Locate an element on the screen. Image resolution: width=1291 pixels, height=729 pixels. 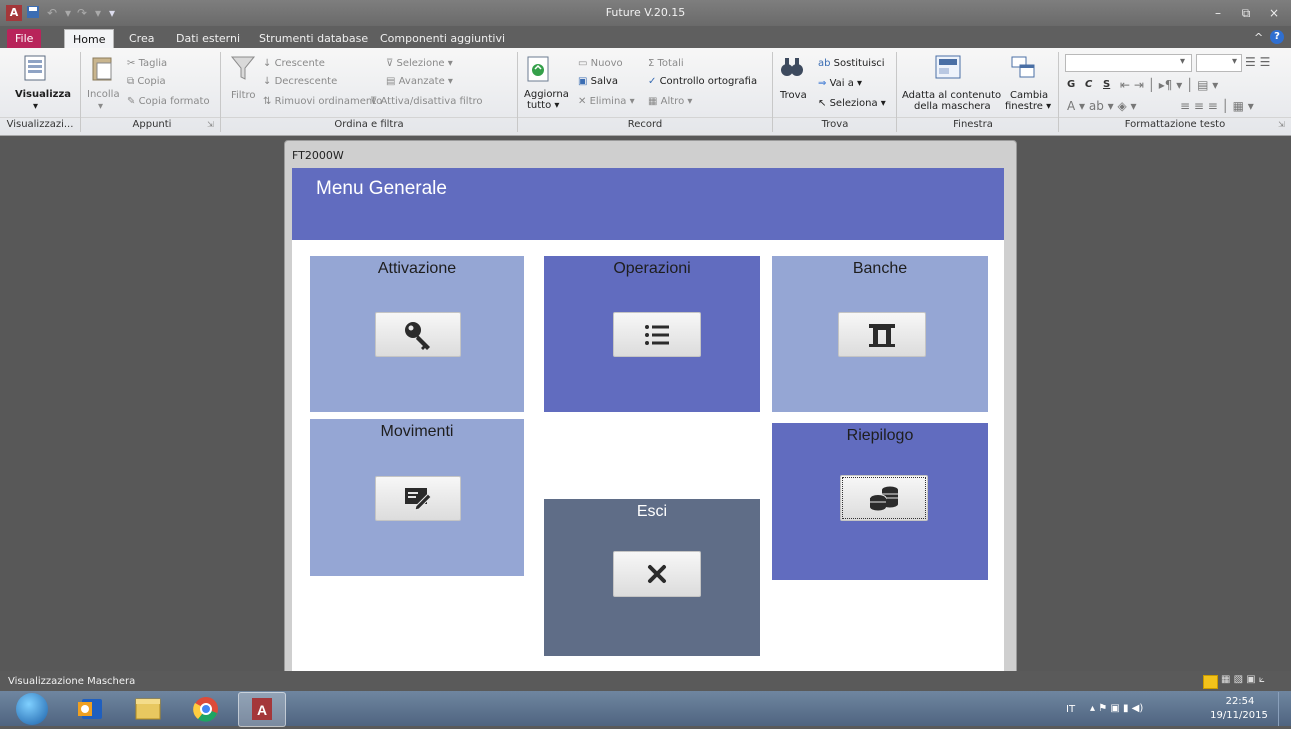
sigma-icon: Σ is located at coordinates (653, 63).